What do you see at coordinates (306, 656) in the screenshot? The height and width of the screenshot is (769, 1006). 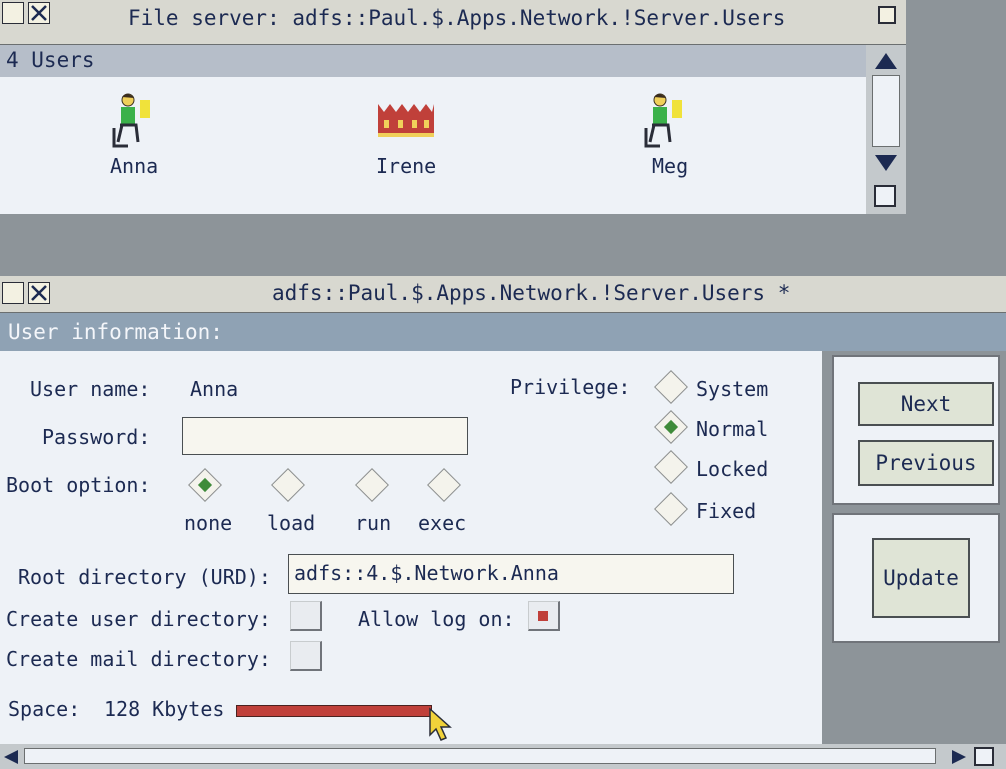 I see `create-mail-dir-checkbox` at bounding box center [306, 656].